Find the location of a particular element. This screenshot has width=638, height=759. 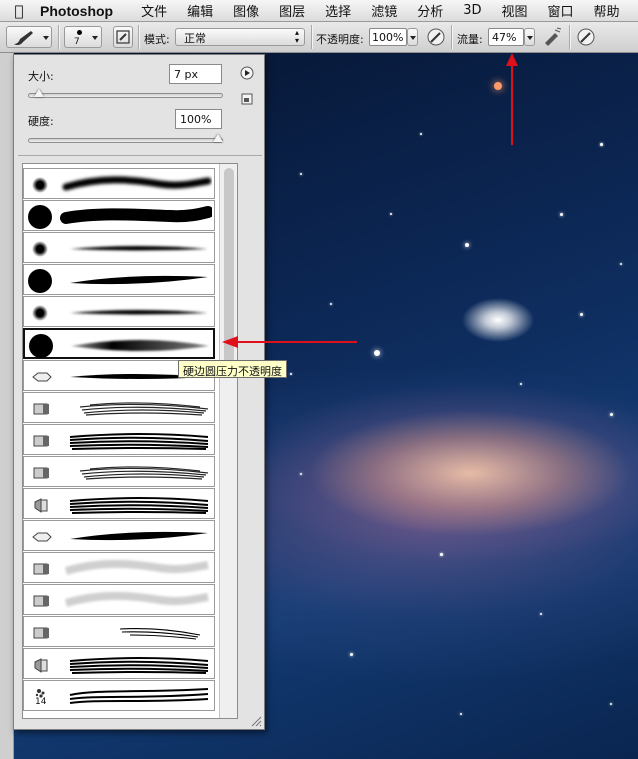

flow-field: 47% is located at coordinates (506, 37).